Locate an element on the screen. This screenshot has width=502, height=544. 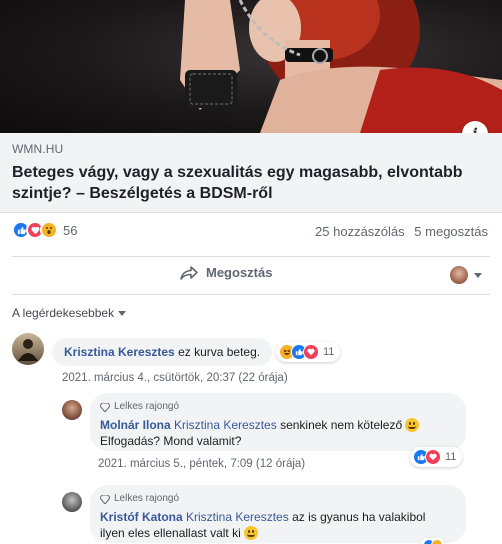
divider is located at coordinates (251, 294).